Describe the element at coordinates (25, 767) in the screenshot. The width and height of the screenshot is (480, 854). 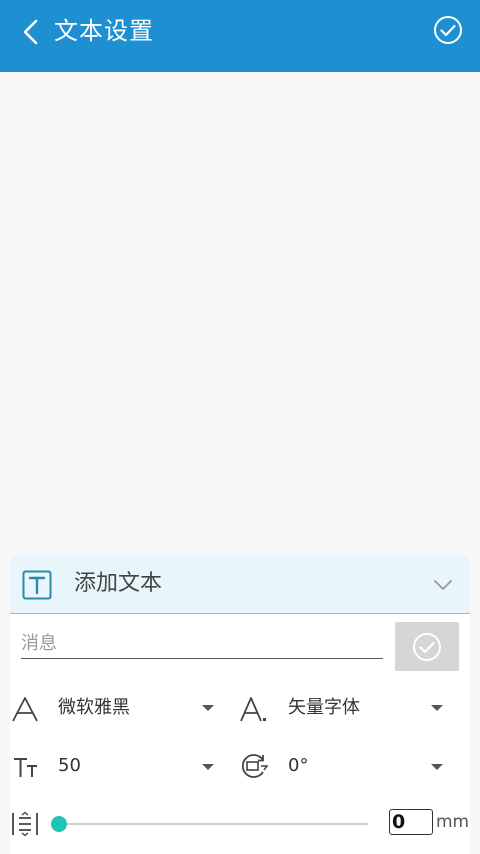
I see `text-size-icon` at that location.